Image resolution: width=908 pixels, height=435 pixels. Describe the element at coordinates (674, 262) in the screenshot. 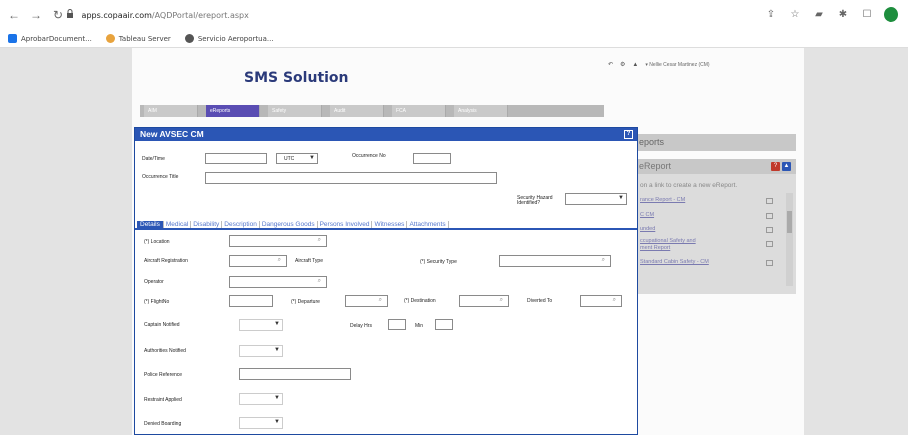

I see `report-link: Standard Cabin Safety - CM` at that location.